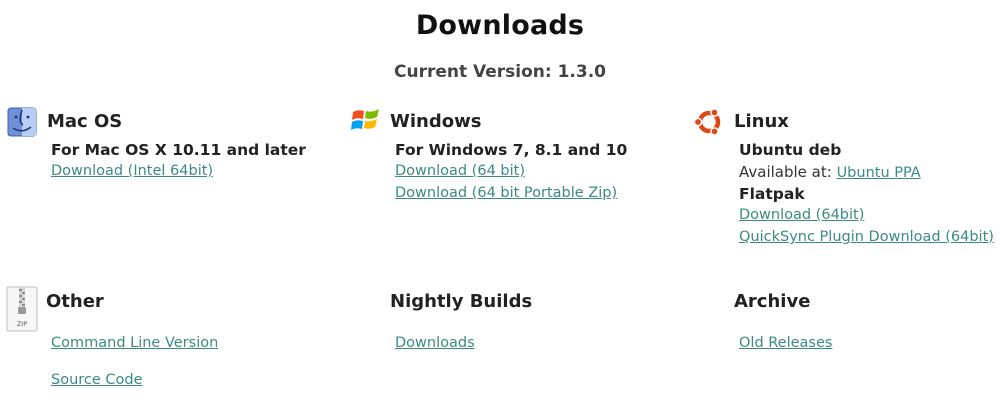 The height and width of the screenshot is (403, 1000). What do you see at coordinates (506, 193) in the screenshot?
I see `windows-download-portable-zip-link: Download (64 bit Portable Zip)` at bounding box center [506, 193].